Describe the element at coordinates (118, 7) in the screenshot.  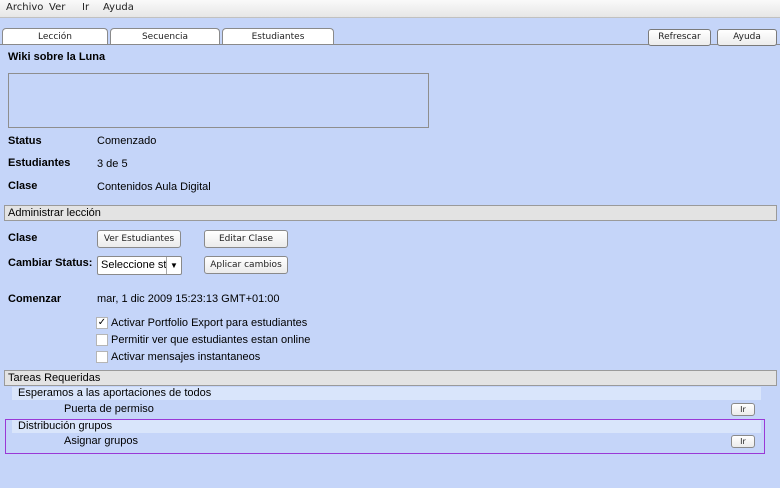
I see `menu-ayuda: Ayuda` at that location.